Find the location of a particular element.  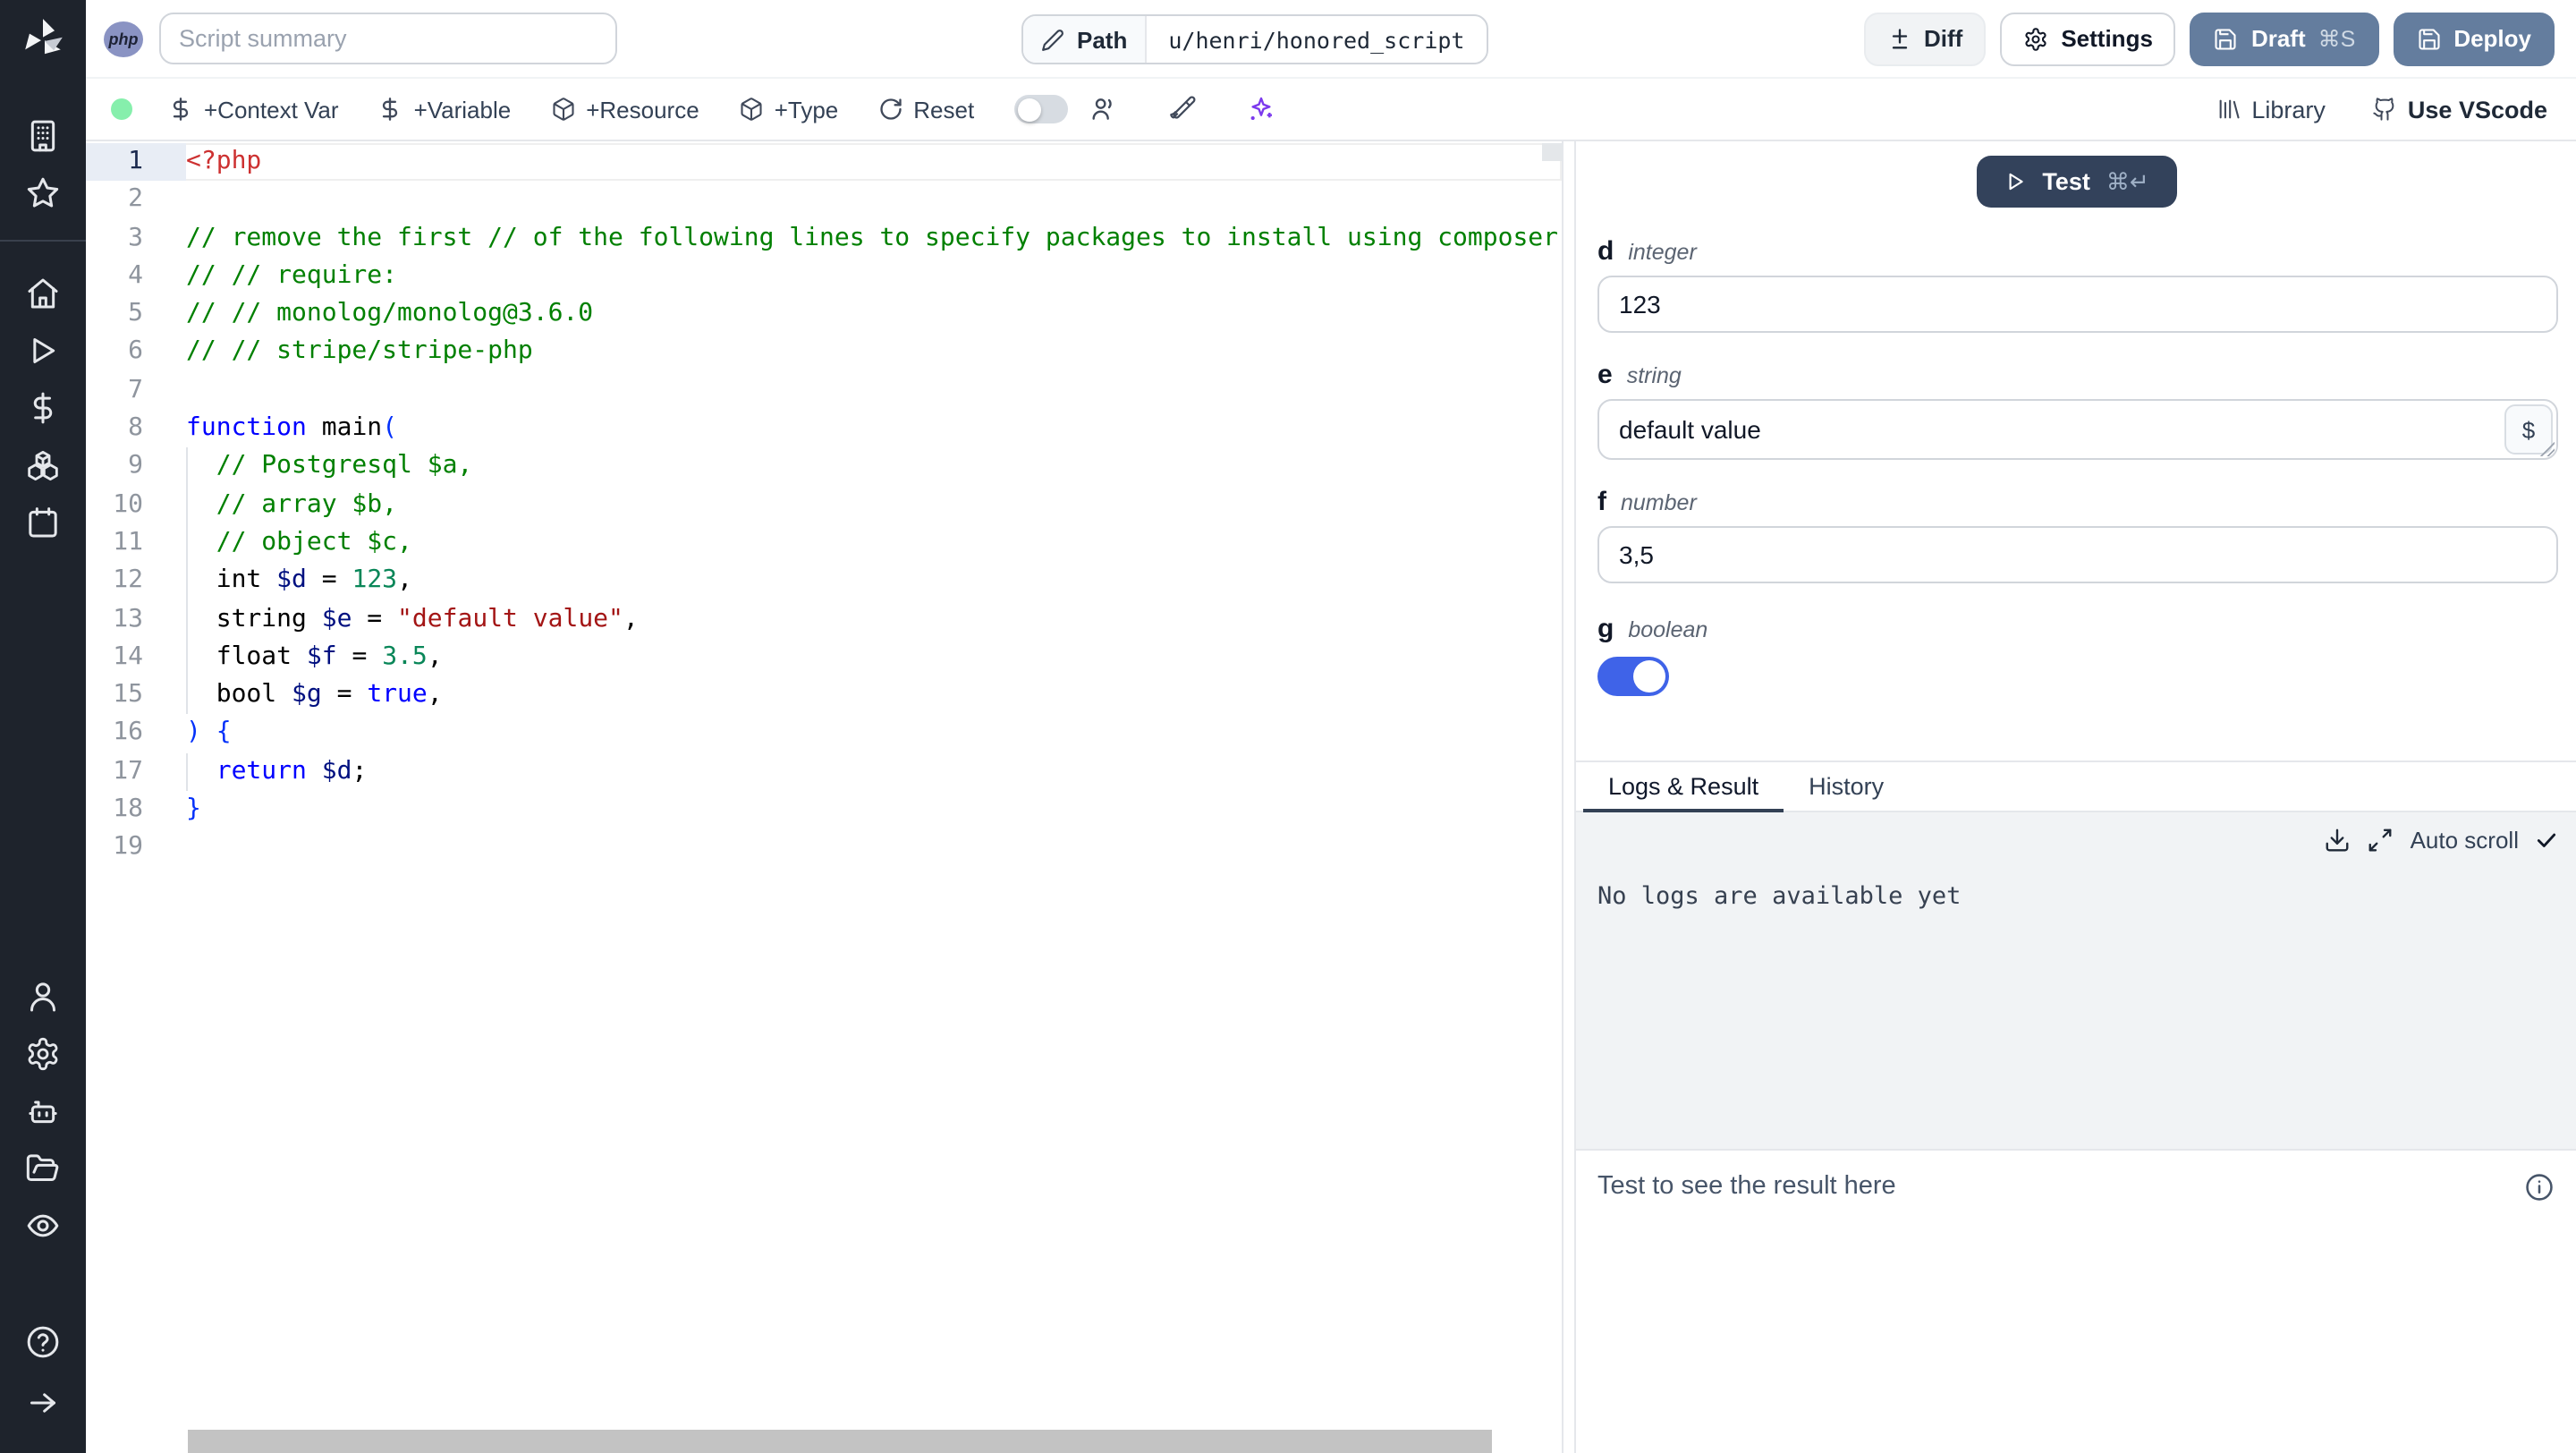

code-line: 11 // object $c, is located at coordinates (824, 543).